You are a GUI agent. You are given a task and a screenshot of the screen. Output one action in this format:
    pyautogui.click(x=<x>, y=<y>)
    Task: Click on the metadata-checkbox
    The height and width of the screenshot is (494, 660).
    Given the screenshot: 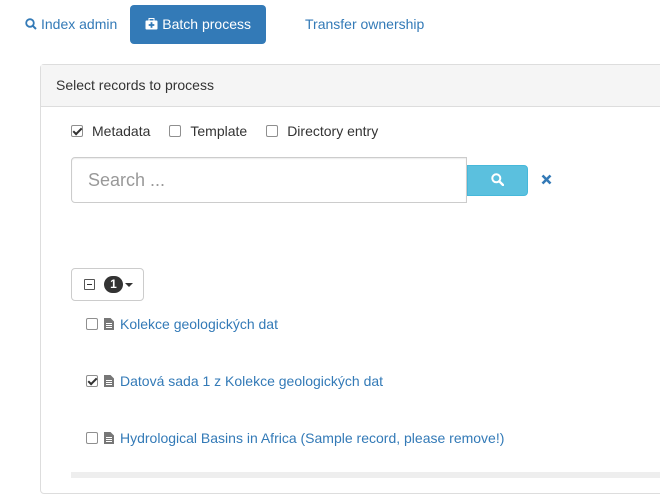 What is the action you would take?
    pyautogui.click(x=77, y=131)
    